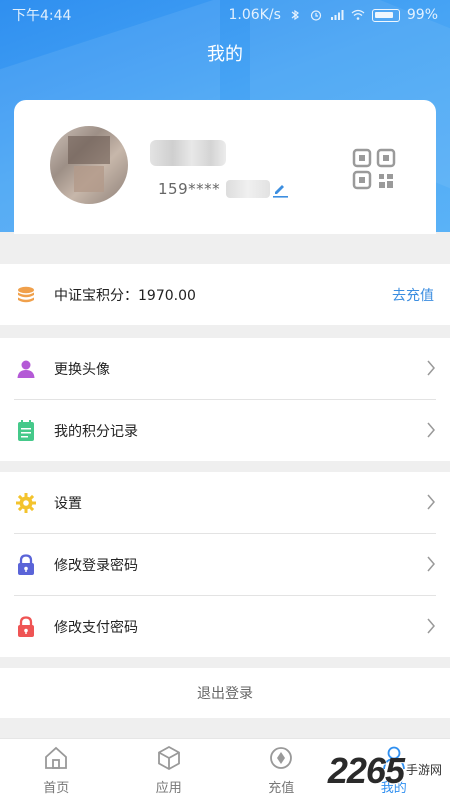 The image size is (450, 800). What do you see at coordinates (168, 788) in the screenshot?
I see `tab-apps-label: 应用` at bounding box center [168, 788].